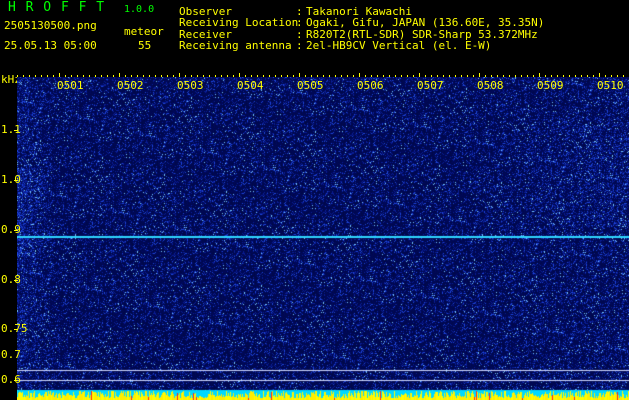 The height and width of the screenshot is (400, 629). Describe the element at coordinates (370, 85) in the screenshot. I see `x-tick-label-0506: 0506` at that location.